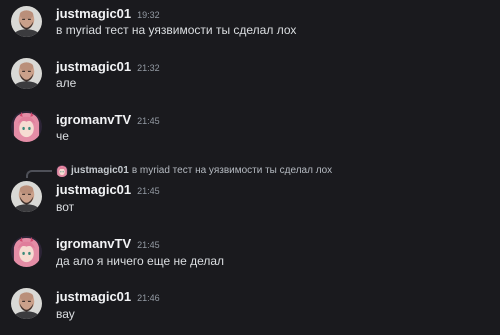 The width and height of the screenshot is (500, 335). I want to click on message-author: justmagic01 21:45, so click(108, 190).